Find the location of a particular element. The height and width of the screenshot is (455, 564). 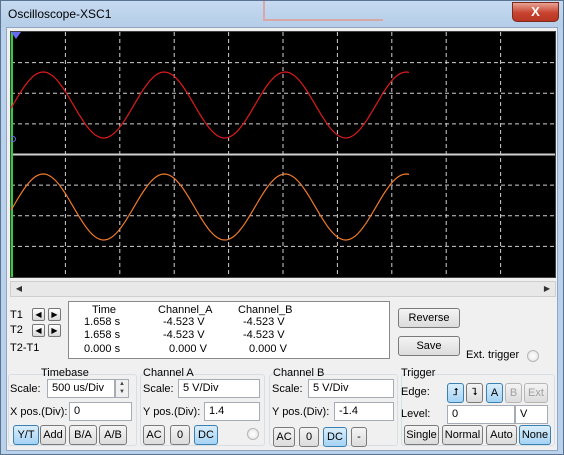

trigger-normal-button: Normal is located at coordinates (462, 435).